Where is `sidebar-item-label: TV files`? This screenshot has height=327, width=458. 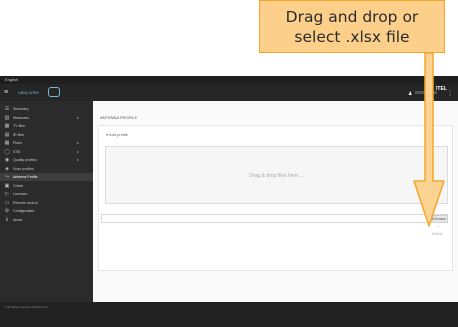 sidebar-item-label: TV files is located at coordinates (19, 126).